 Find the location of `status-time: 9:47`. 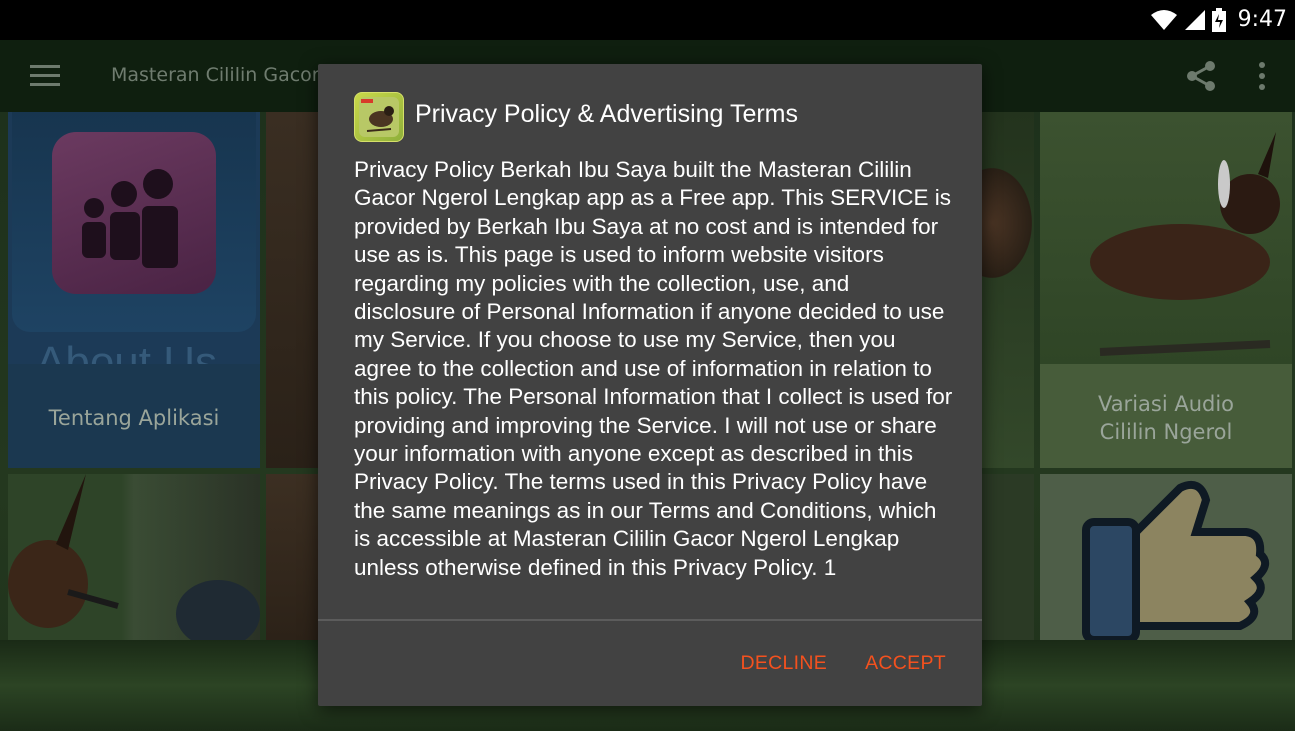

status-time: 9:47 is located at coordinates (1262, 19).